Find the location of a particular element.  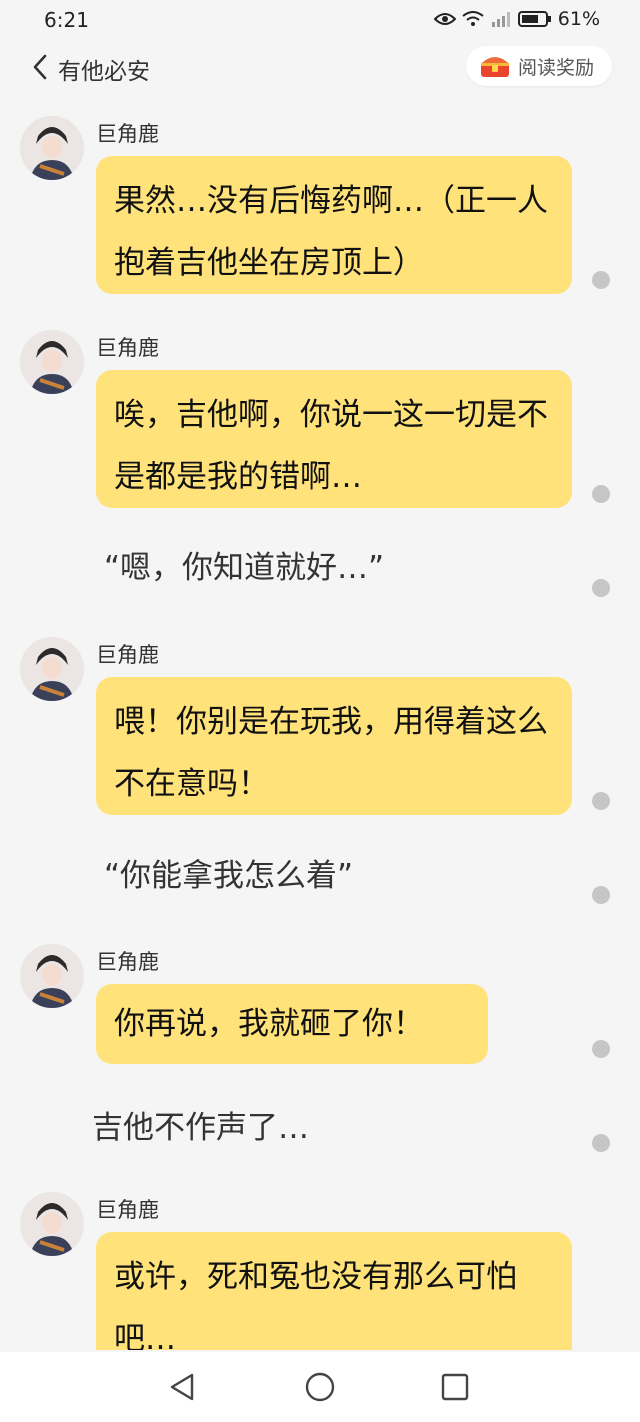

top-bar: 有他必安 阅读奖励 is located at coordinates (320, 68).